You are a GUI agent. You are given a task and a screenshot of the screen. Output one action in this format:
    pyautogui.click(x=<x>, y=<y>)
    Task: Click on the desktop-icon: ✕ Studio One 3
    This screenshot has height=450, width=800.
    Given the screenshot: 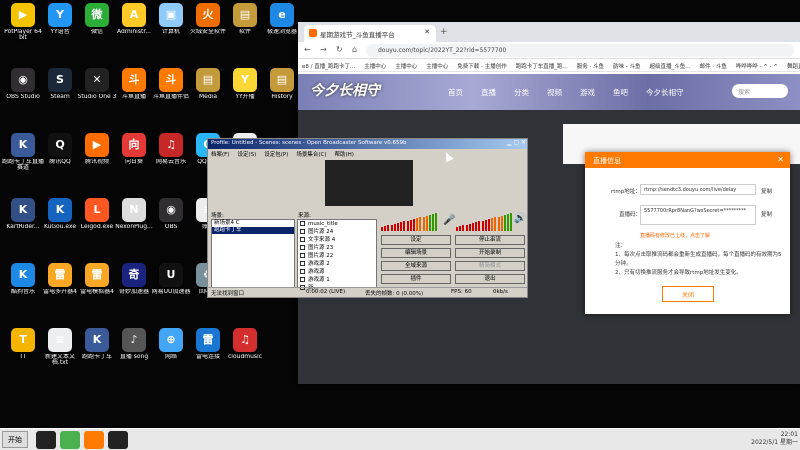 What is the action you would take?
    pyautogui.click(x=97, y=84)
    